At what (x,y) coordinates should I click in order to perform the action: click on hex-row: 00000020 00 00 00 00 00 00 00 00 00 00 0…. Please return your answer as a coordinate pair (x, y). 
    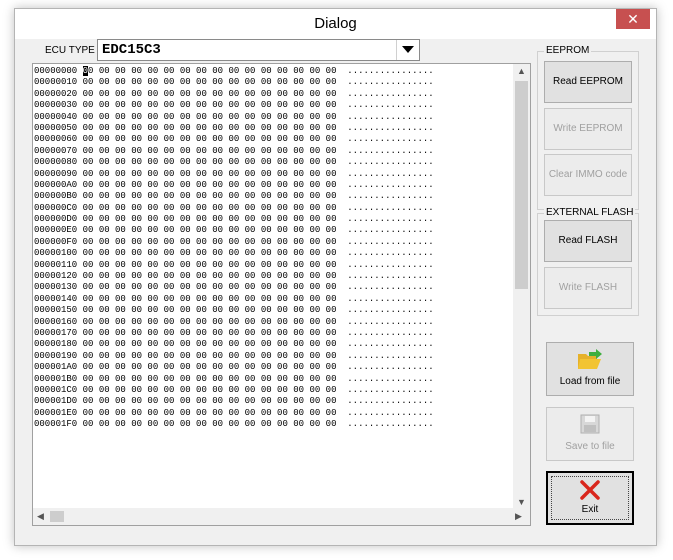
    Looking at the image, I should click on (234, 94).